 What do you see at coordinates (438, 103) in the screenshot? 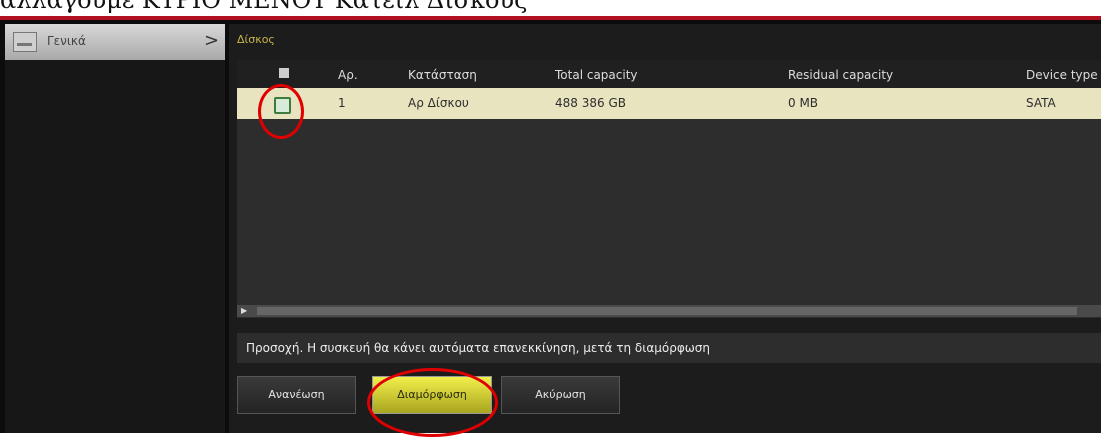
I see `disk-status: Αρ Δίσκου` at bounding box center [438, 103].